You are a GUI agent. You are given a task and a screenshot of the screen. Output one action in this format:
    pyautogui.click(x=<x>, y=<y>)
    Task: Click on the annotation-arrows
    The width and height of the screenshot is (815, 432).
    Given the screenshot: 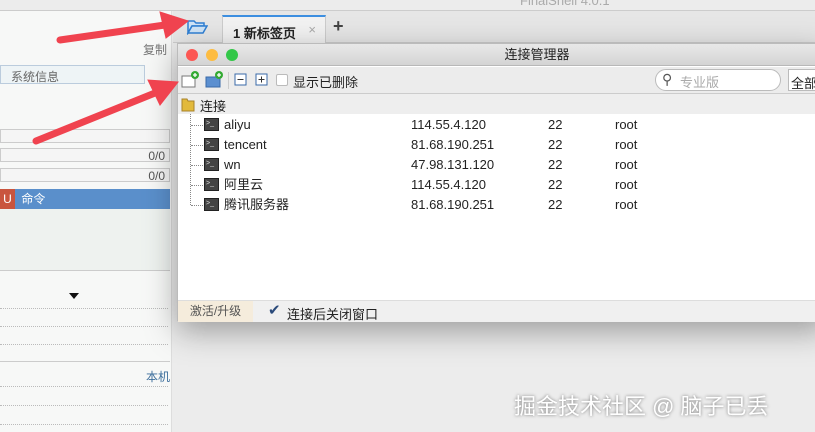 What is the action you would take?
    pyautogui.click(x=111, y=78)
    